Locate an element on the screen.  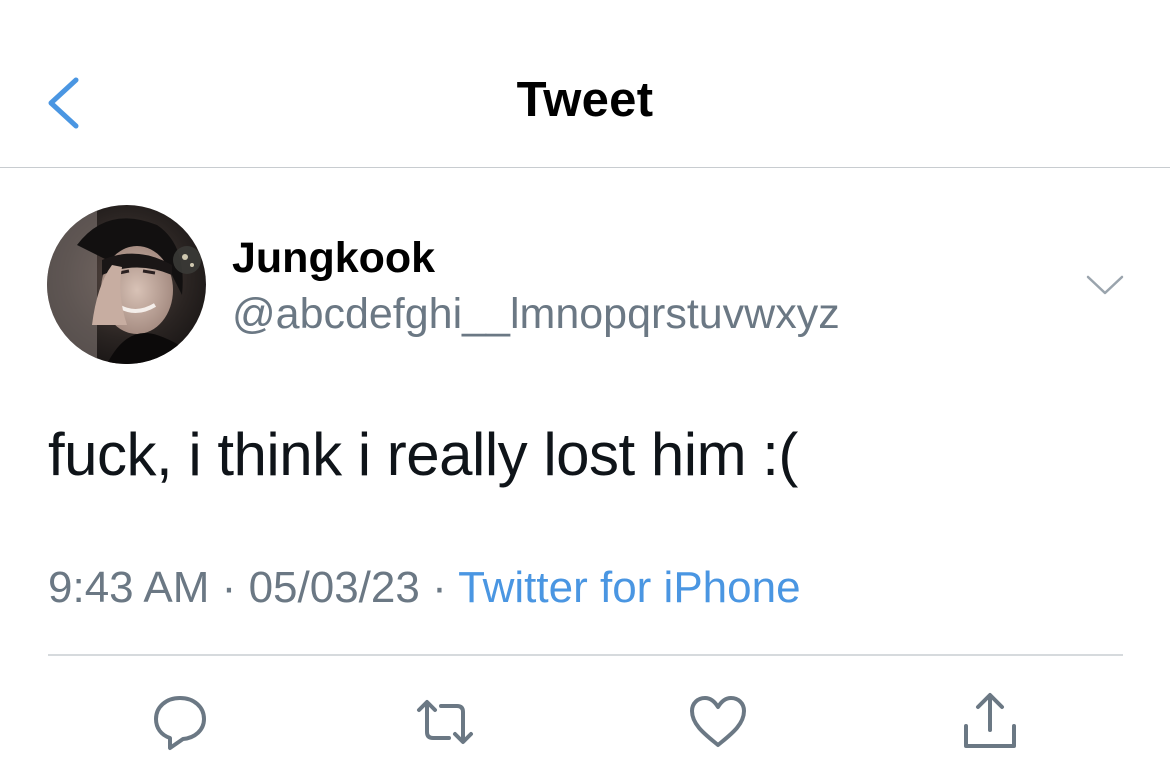
tweet-date: 05/03/23 is located at coordinates (334, 587).